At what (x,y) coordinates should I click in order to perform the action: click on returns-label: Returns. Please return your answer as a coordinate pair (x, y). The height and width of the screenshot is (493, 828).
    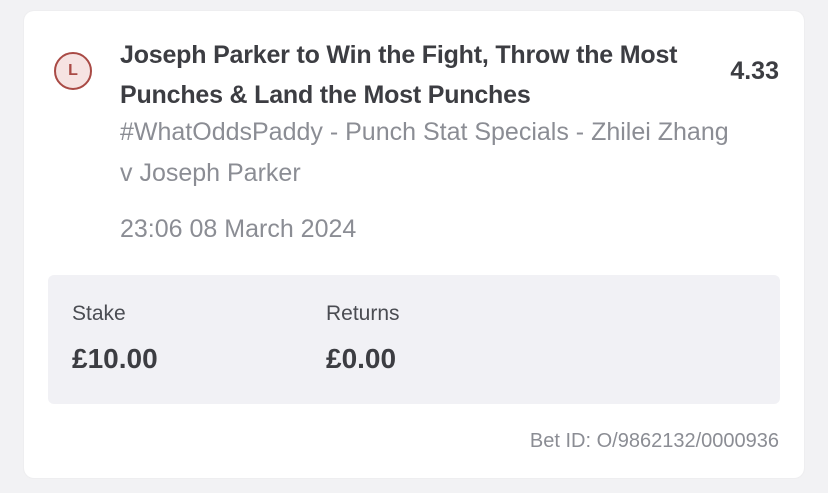
    Looking at the image, I should click on (363, 313).